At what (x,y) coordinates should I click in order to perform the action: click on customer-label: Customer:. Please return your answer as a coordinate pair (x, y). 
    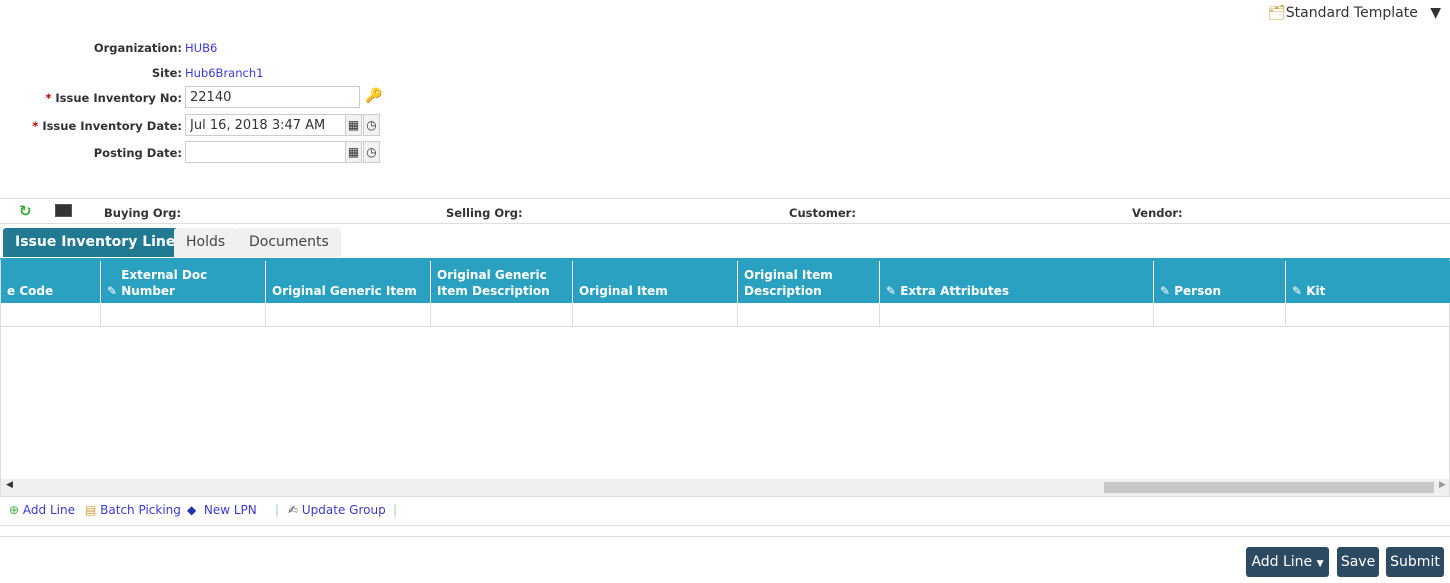
    Looking at the image, I should click on (822, 213).